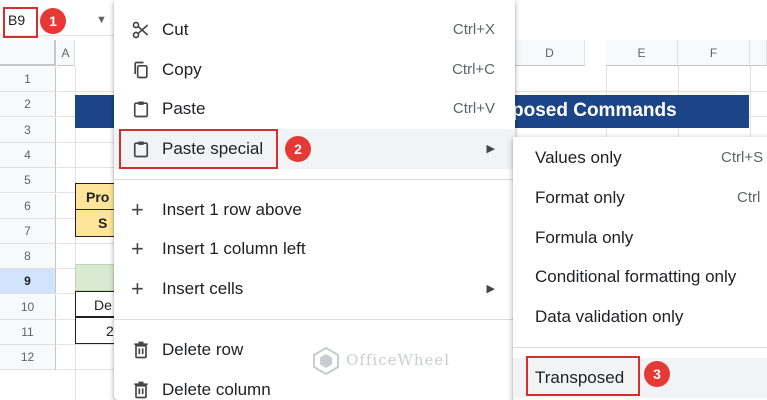  Describe the element at coordinates (398, 360) in the screenshot. I see `watermark-text: OfficeWheel` at that location.